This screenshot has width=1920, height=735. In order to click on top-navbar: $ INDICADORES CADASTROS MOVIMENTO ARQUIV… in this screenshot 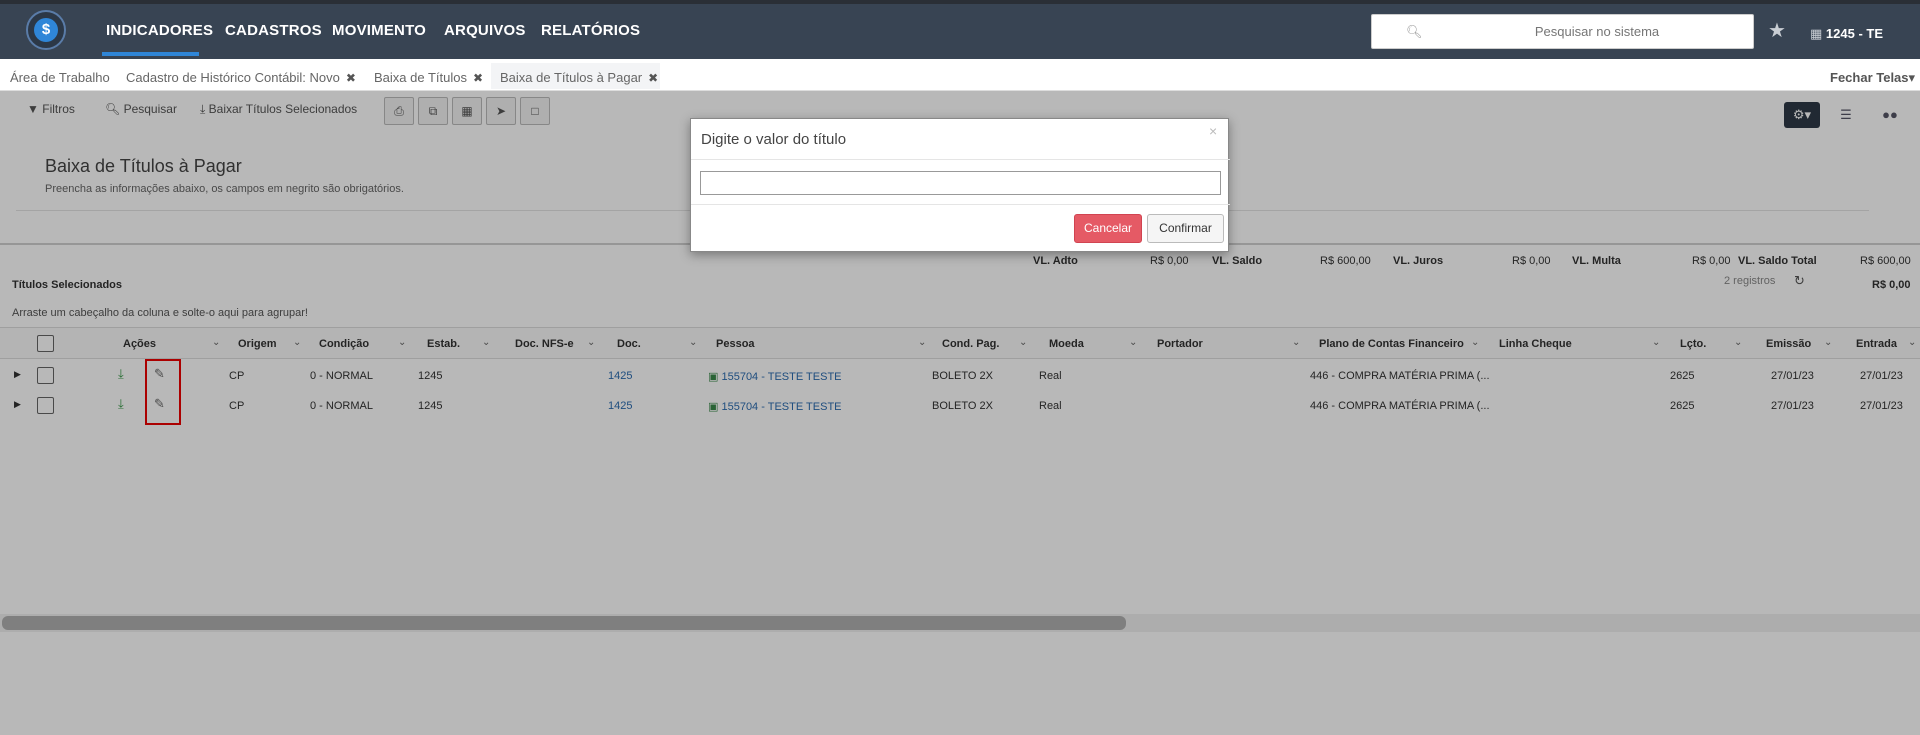, I will do `click(960, 29)`.